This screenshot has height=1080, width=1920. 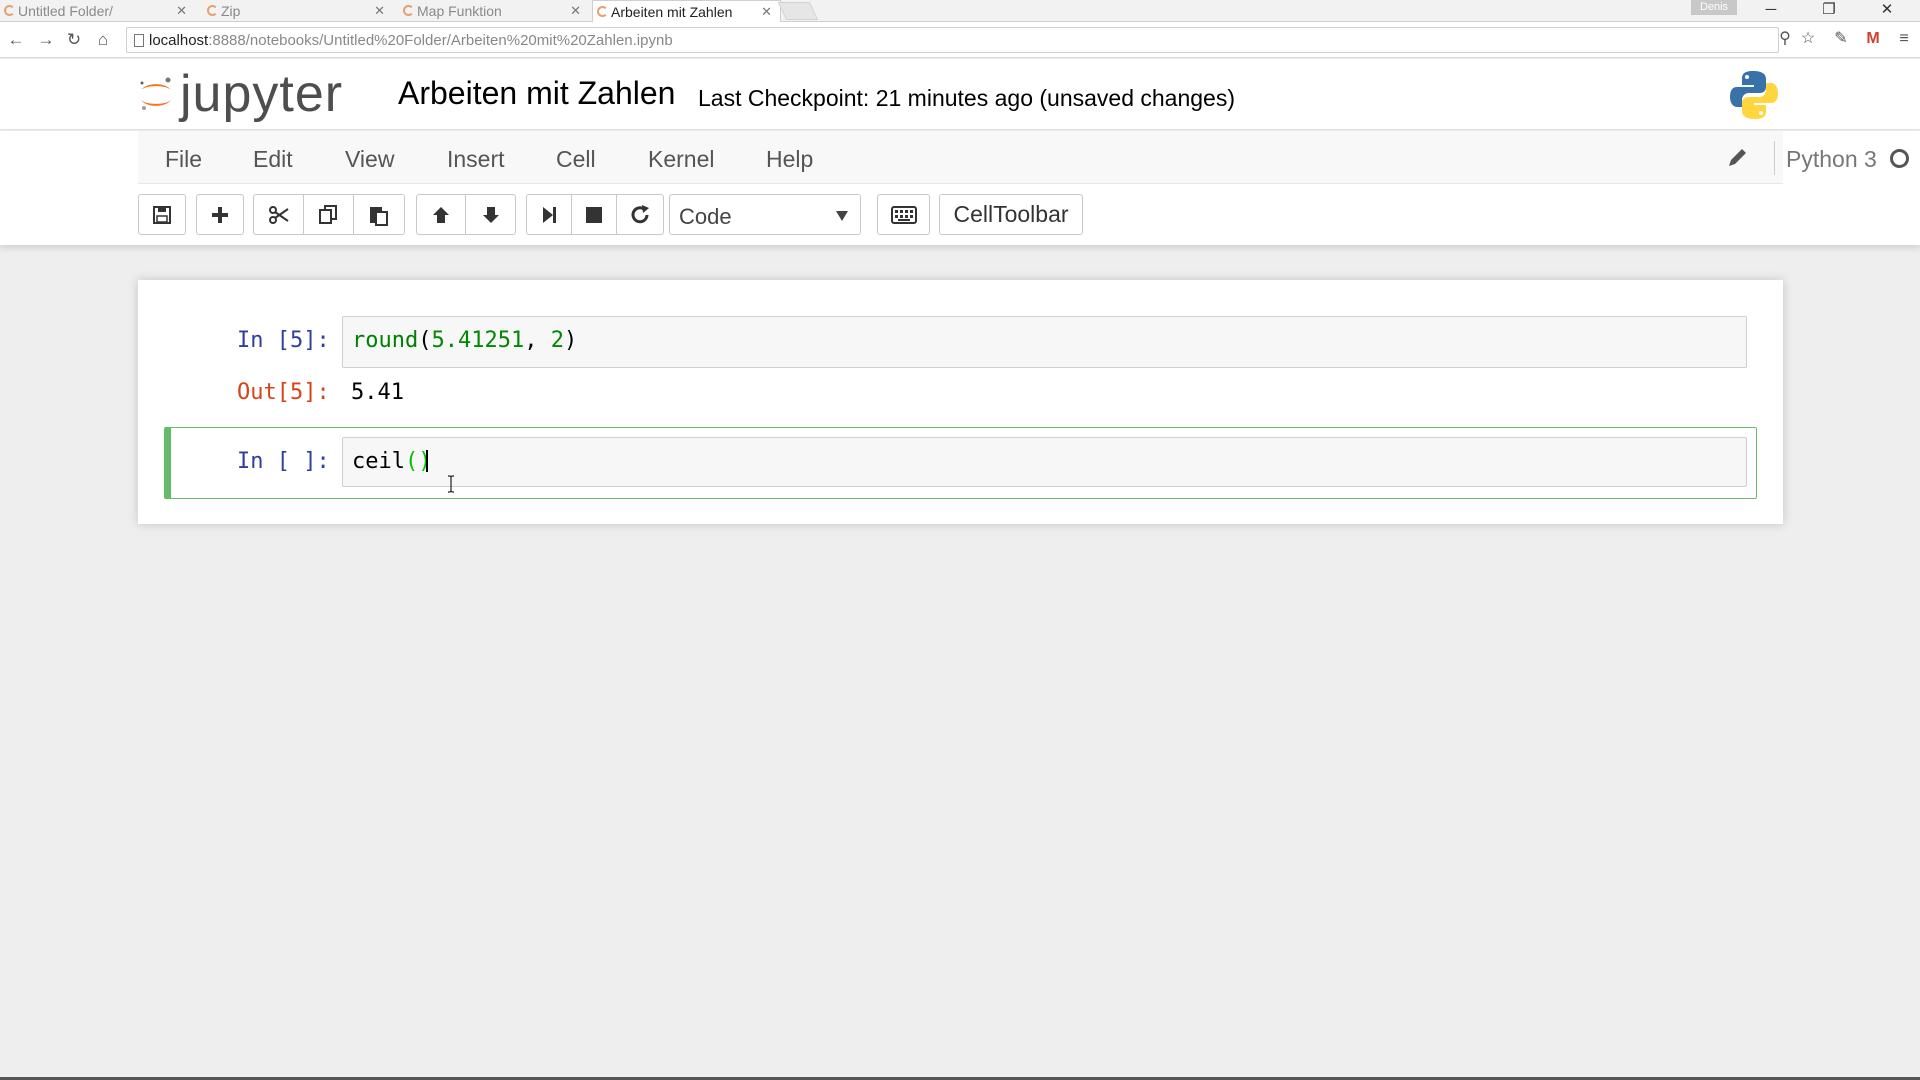 I want to click on restart-icon, so click(x=640, y=213).